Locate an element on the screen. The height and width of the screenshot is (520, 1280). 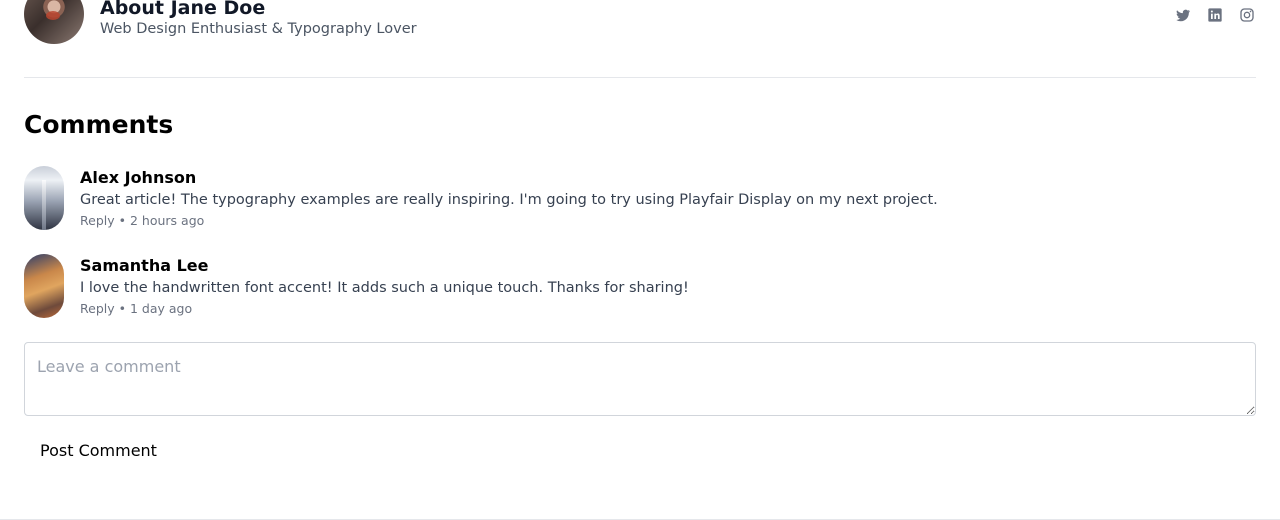
instagram-link is located at coordinates (1247, 15).